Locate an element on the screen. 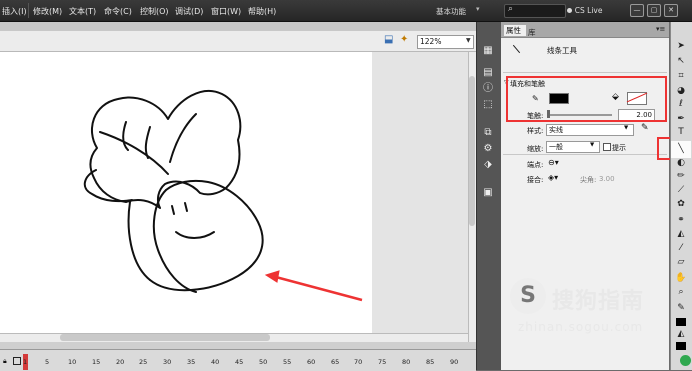  pencil-tool-icon: ✏ is located at coordinates (681, 176).